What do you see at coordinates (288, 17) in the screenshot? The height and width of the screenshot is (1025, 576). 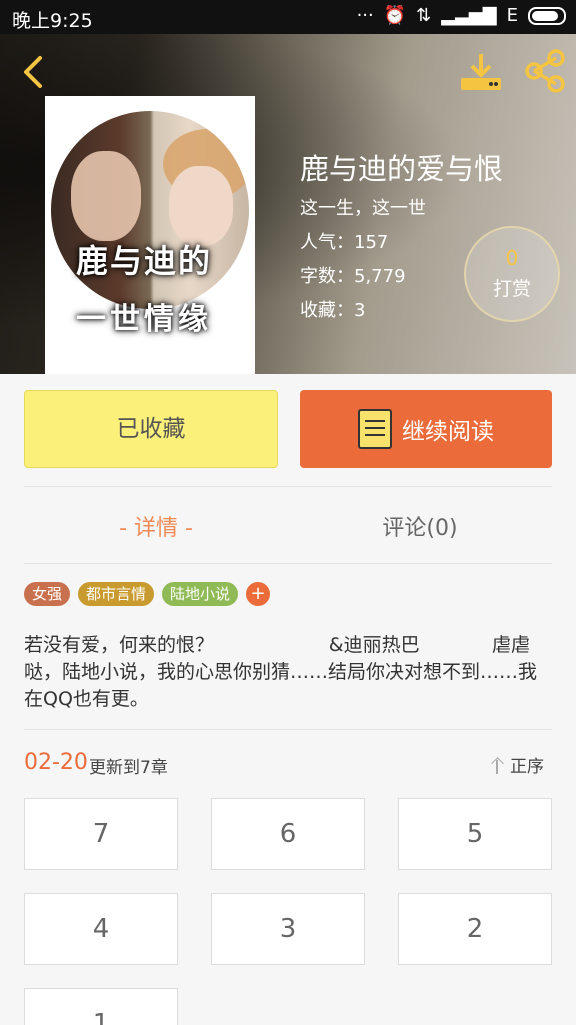 I see `status-bar: 晚上9:25 ··· ⏰ ⇅ ▂▃▅▇ E` at bounding box center [288, 17].